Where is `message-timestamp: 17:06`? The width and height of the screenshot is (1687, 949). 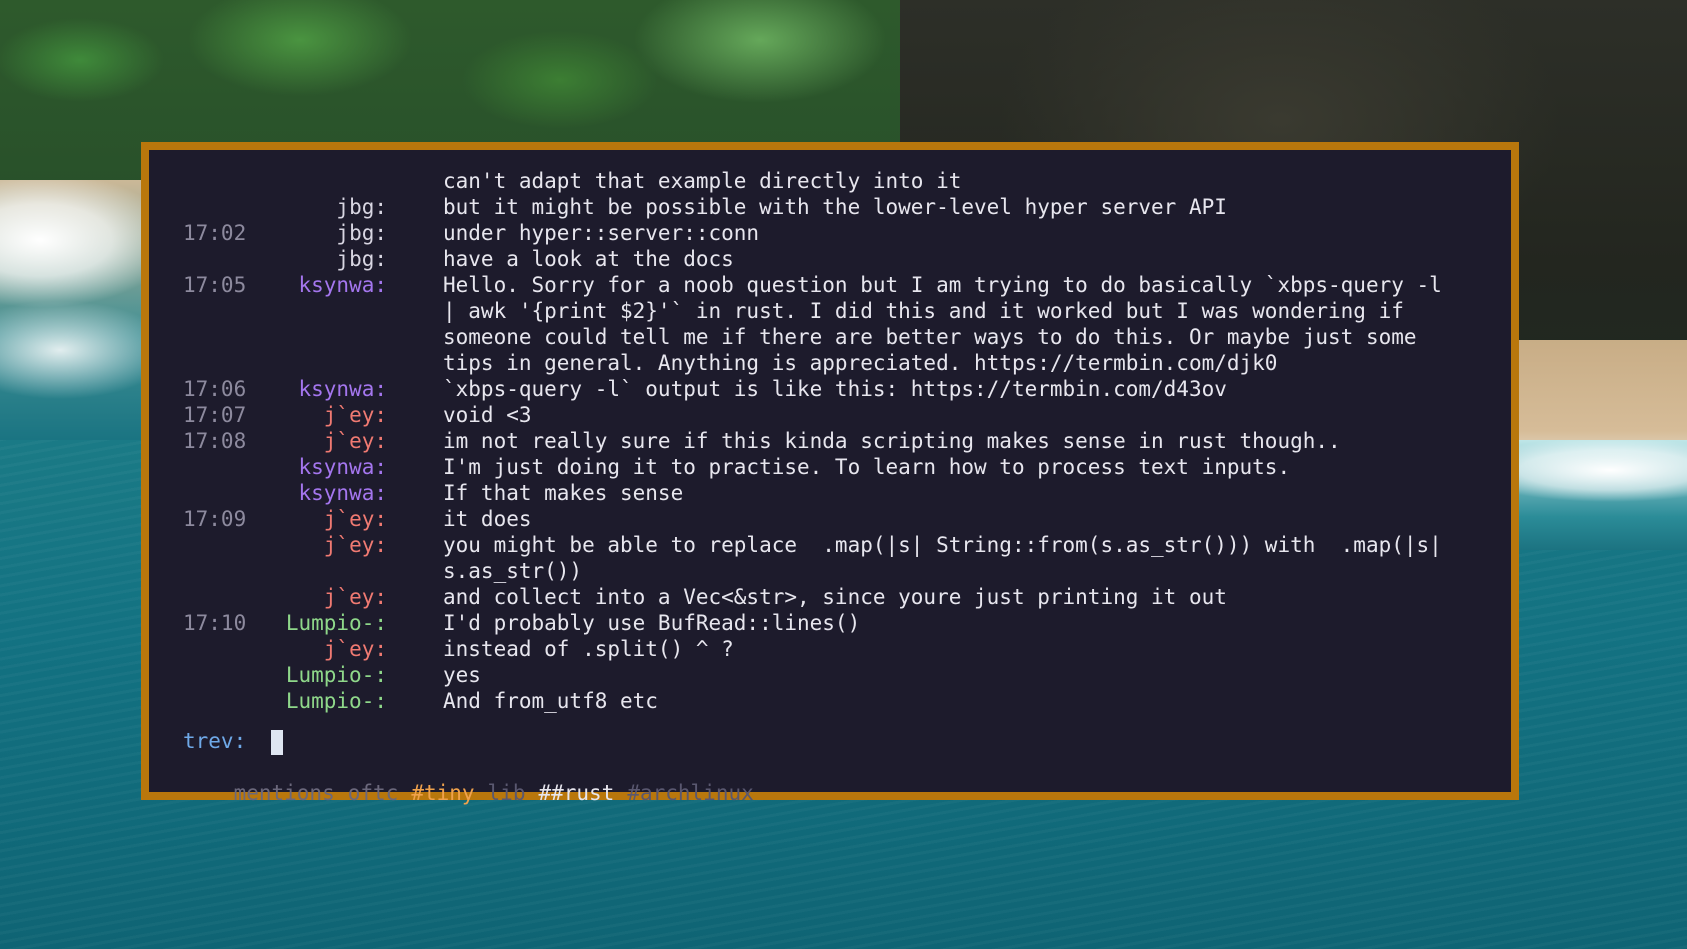 message-timestamp: 17:06 is located at coordinates (215, 389).